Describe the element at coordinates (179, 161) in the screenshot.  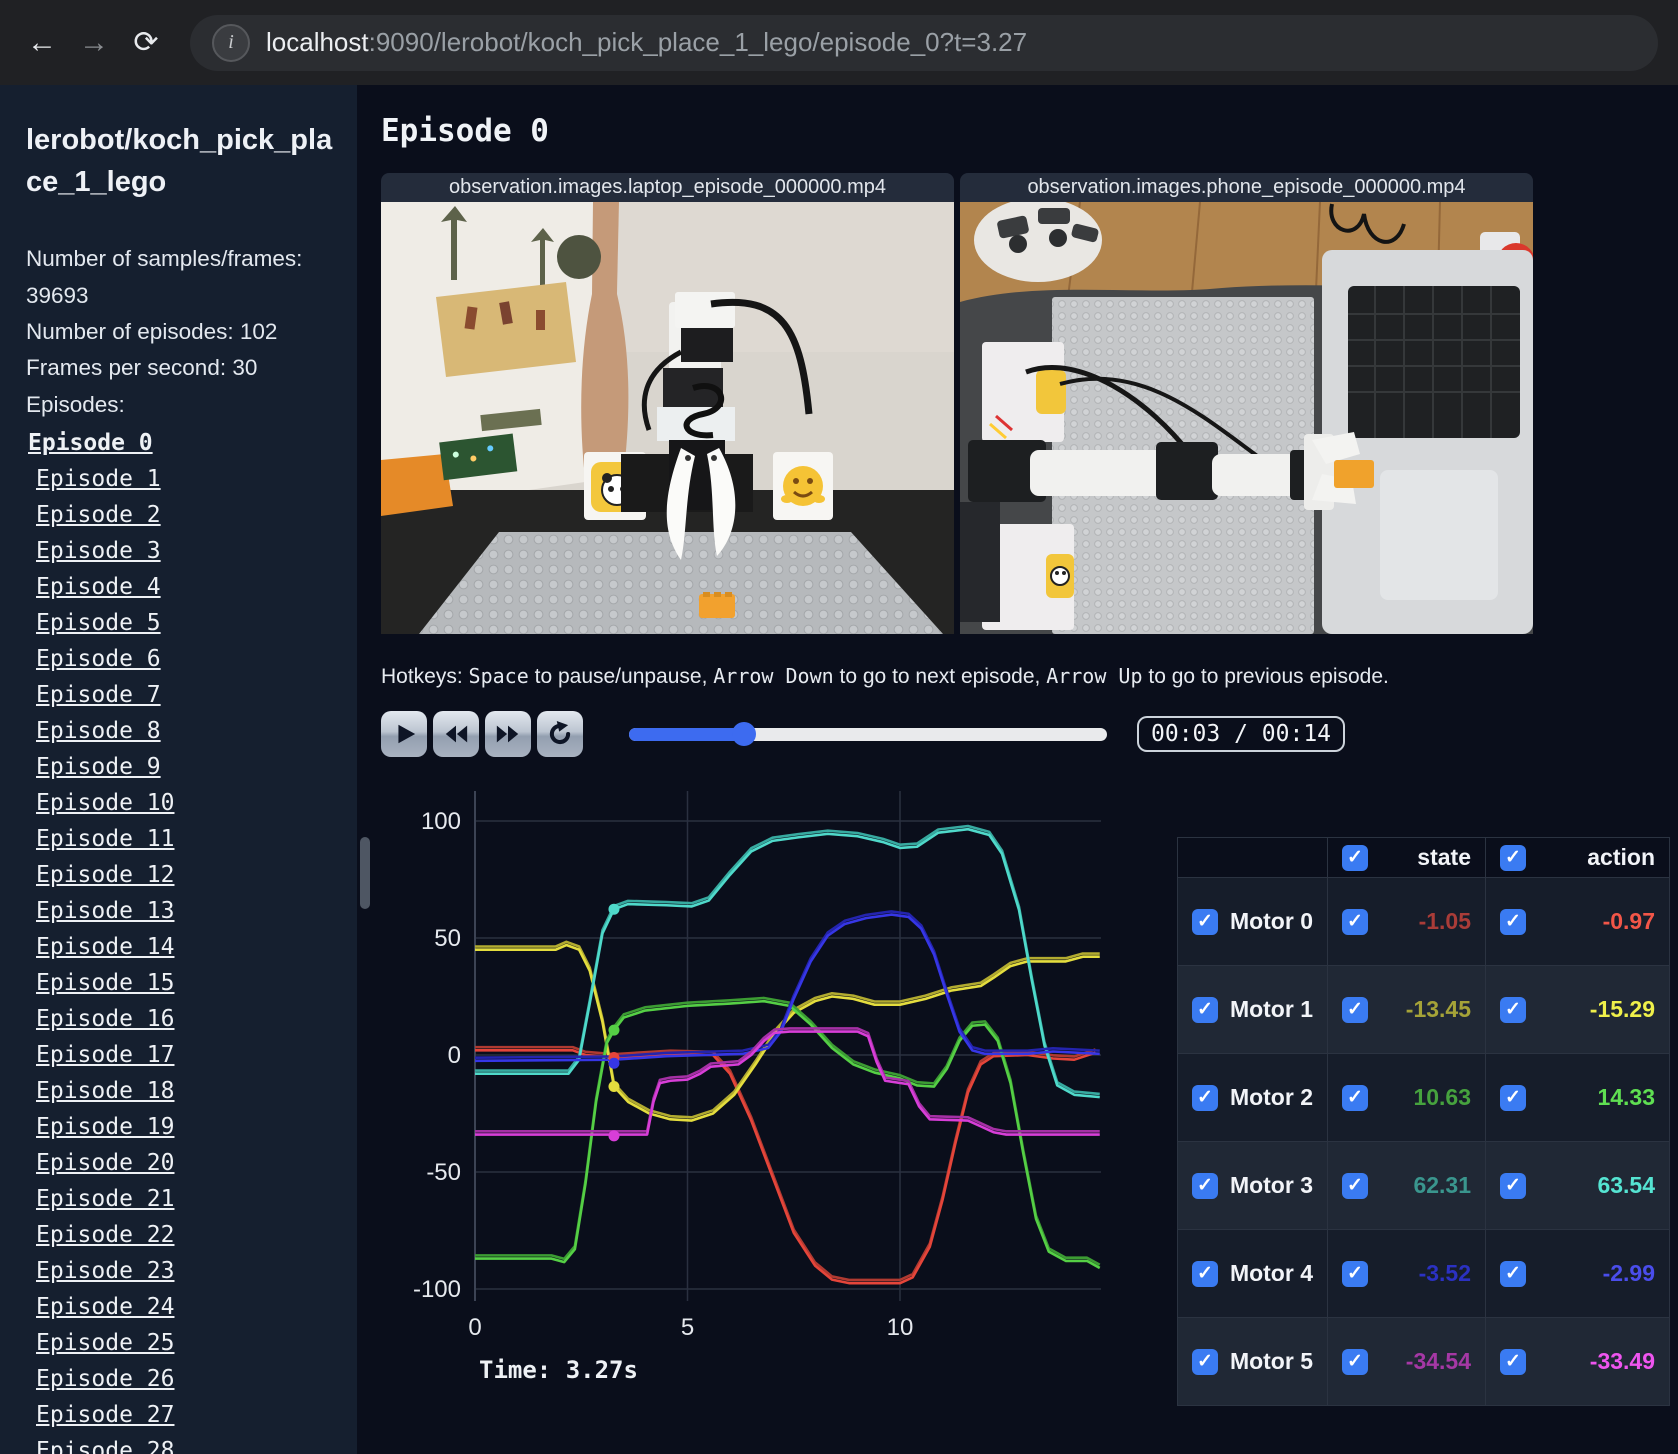
I see `dataset-title: lerobot/koch_pick_place_1_lego` at that location.